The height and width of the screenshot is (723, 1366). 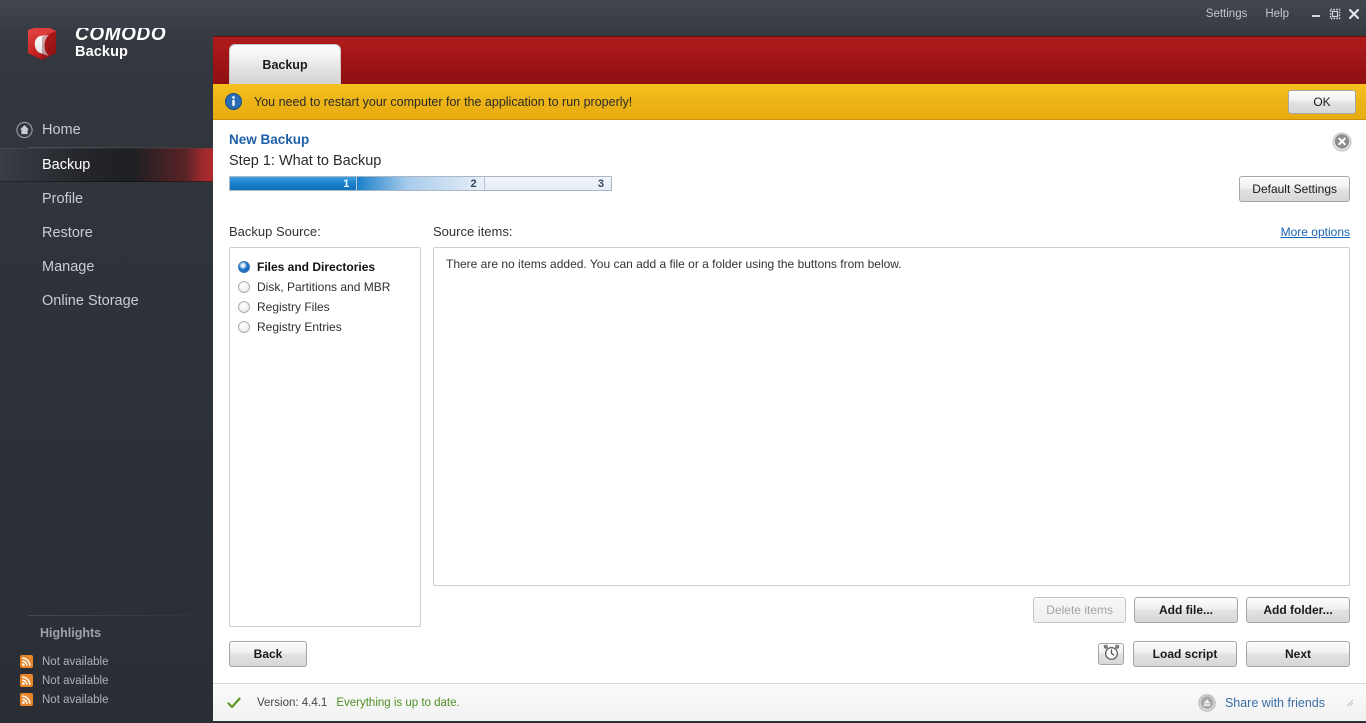 What do you see at coordinates (268, 654) in the screenshot?
I see `back-button: Back` at bounding box center [268, 654].